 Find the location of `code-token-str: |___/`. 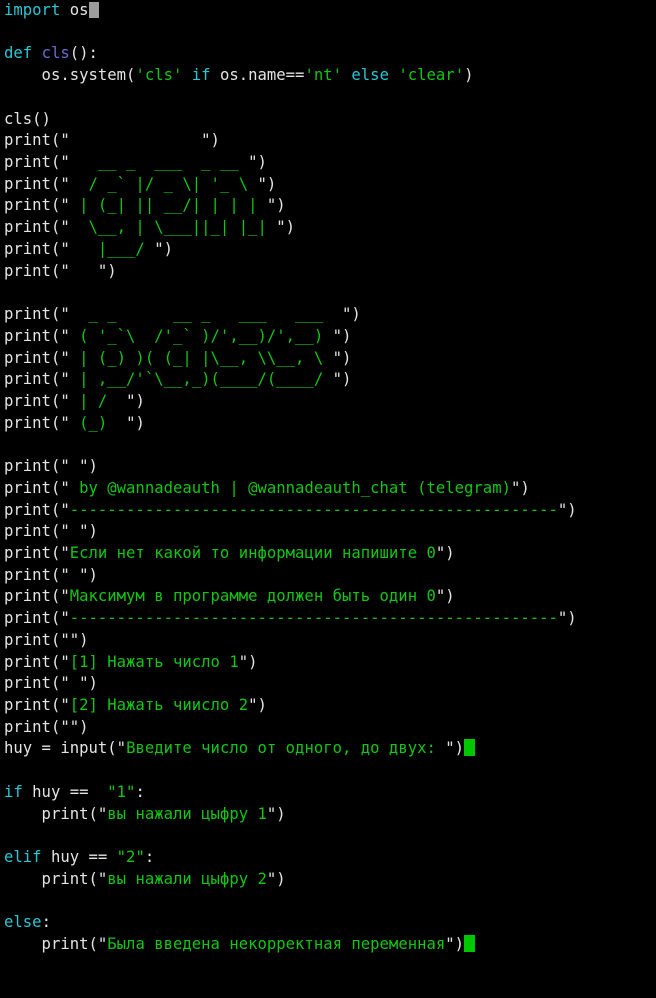

code-token-str: |___/ is located at coordinates (112, 248).